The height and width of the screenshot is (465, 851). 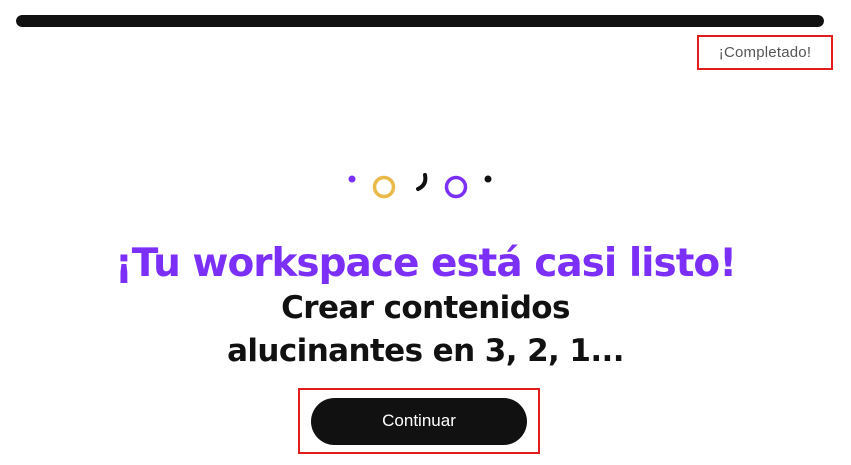 What do you see at coordinates (384, 187) in the screenshot?
I see `yellow-ring-icon` at bounding box center [384, 187].